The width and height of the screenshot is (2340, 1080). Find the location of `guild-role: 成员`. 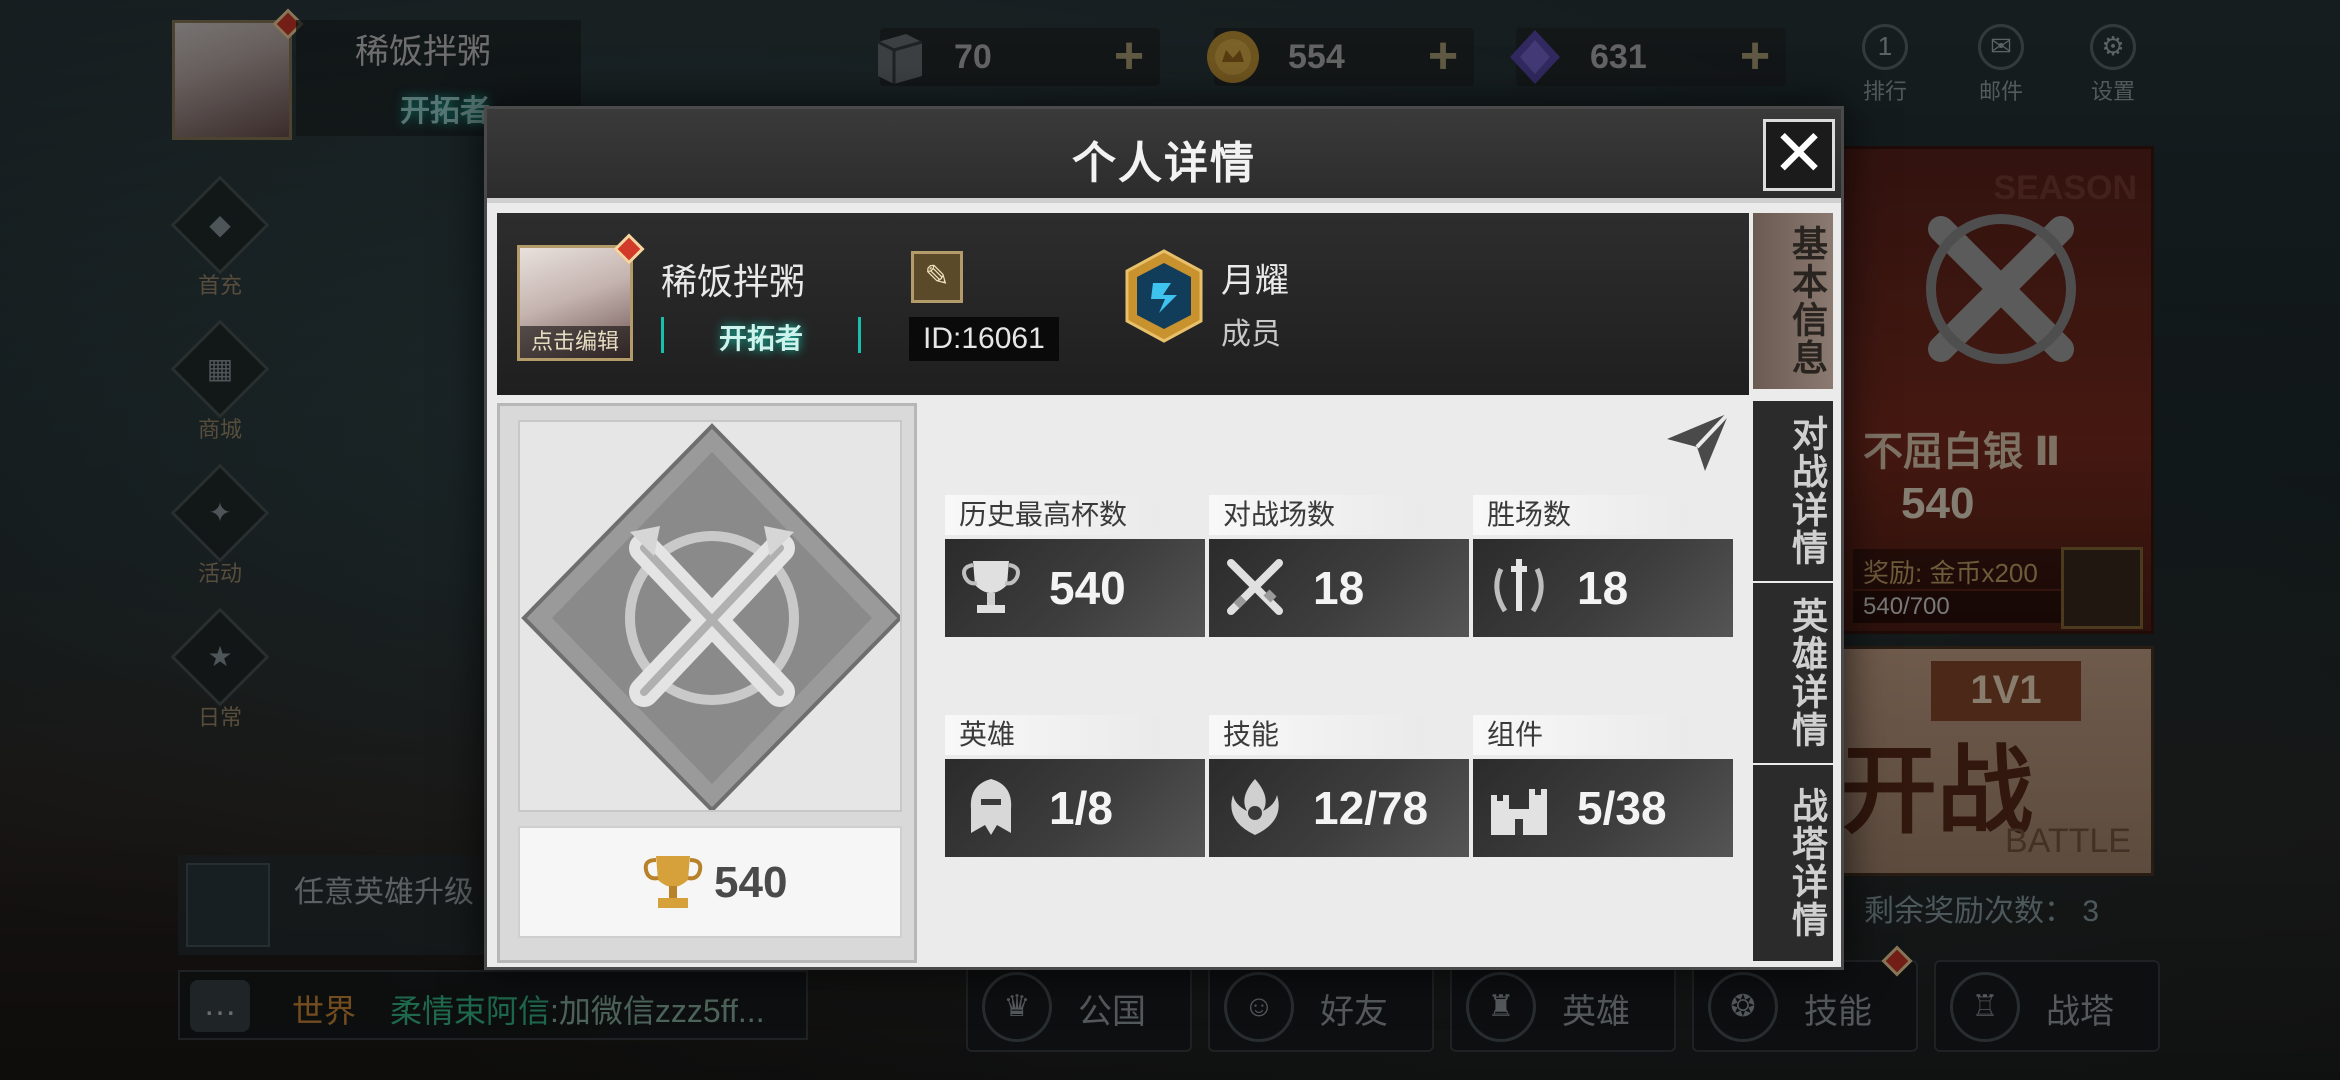

guild-role: 成员 is located at coordinates (1251, 334).